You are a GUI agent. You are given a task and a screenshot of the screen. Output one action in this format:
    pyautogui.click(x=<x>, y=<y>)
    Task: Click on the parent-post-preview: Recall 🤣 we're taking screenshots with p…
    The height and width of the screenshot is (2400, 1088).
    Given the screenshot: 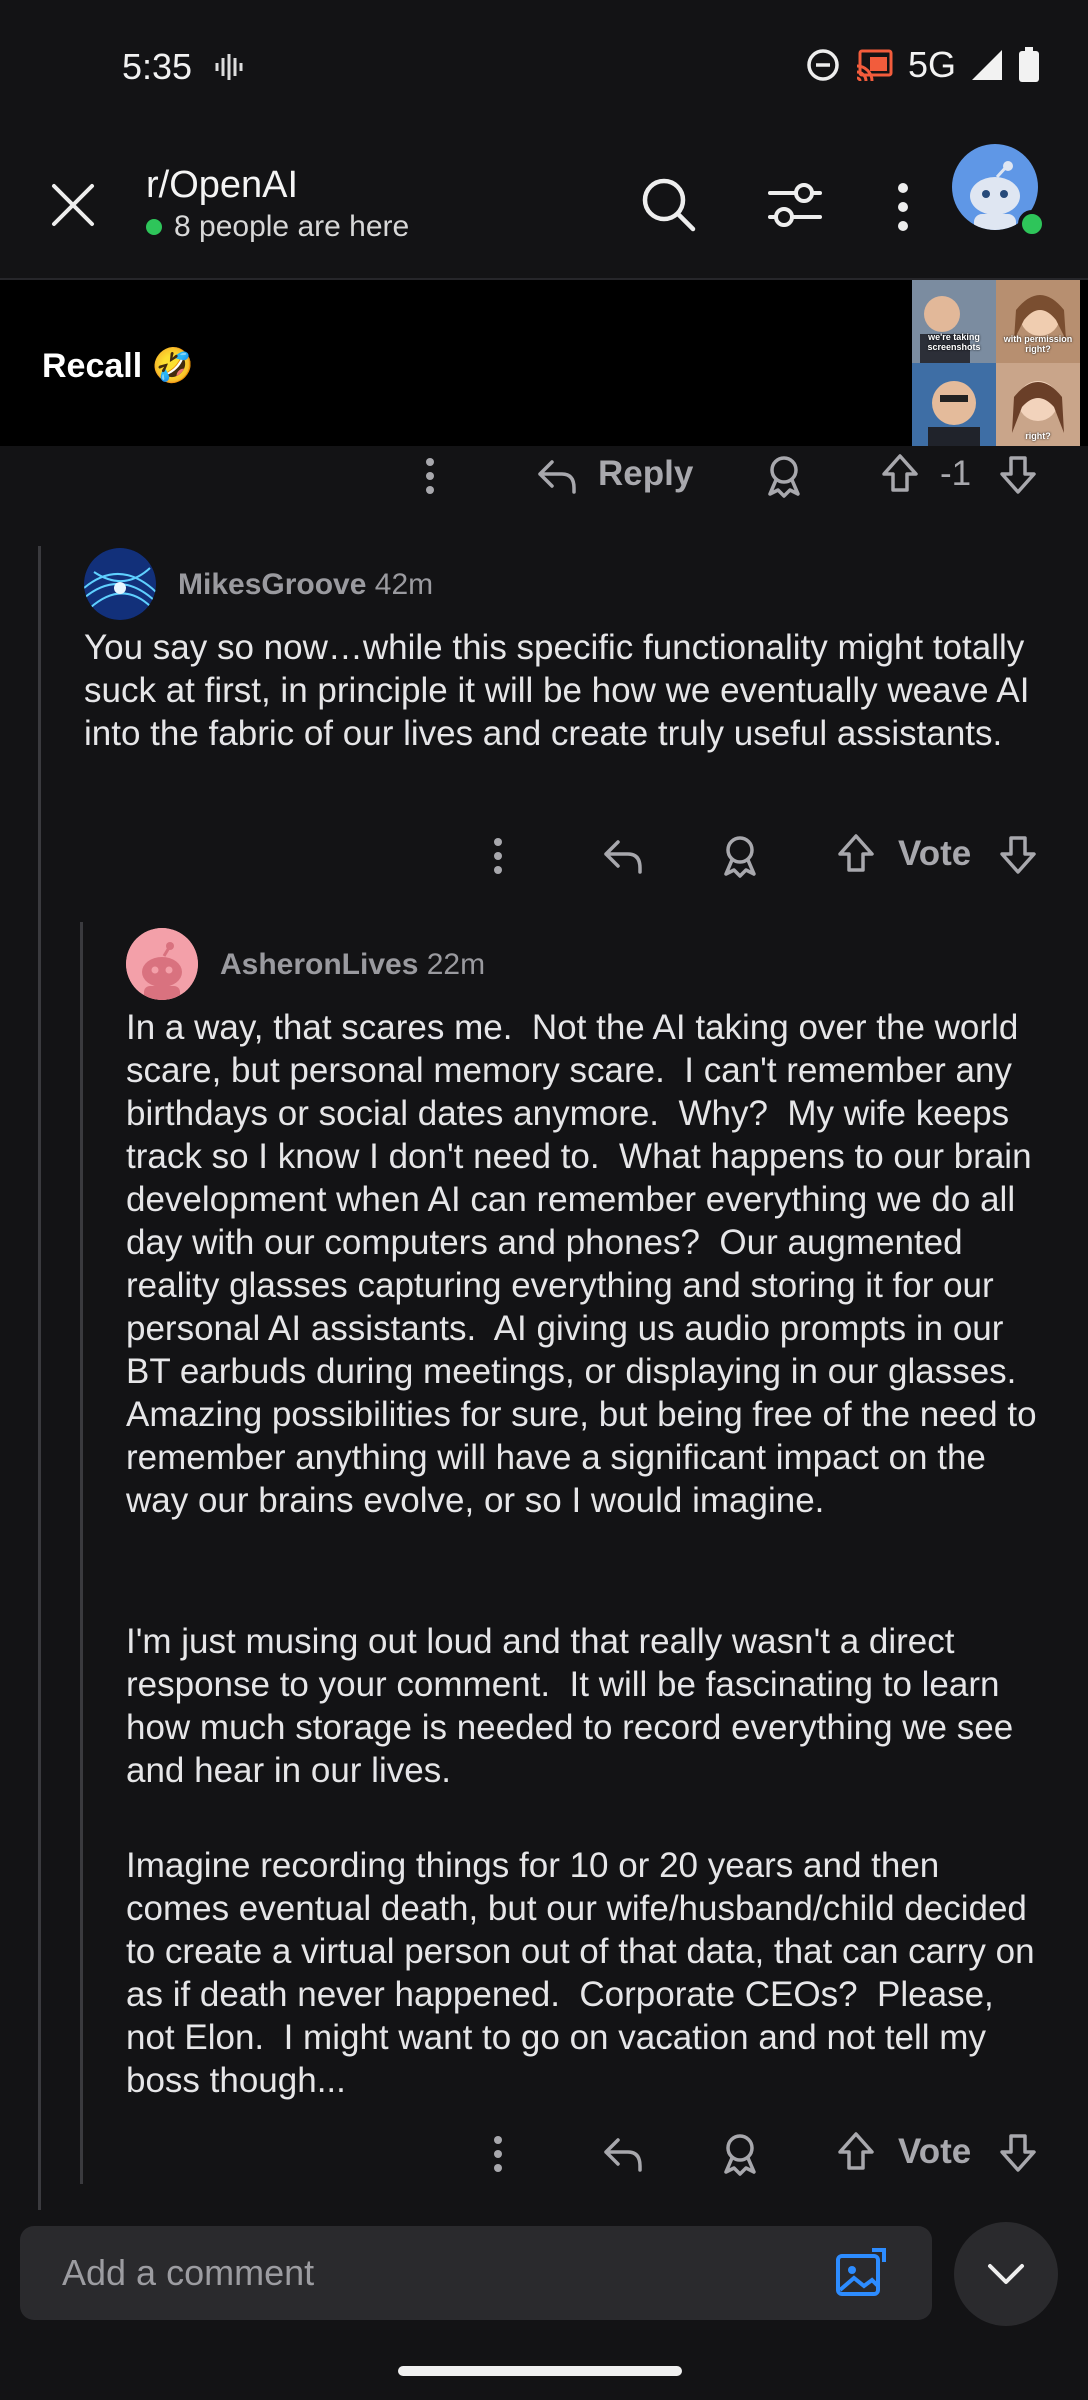 What is the action you would take?
    pyautogui.click(x=544, y=363)
    